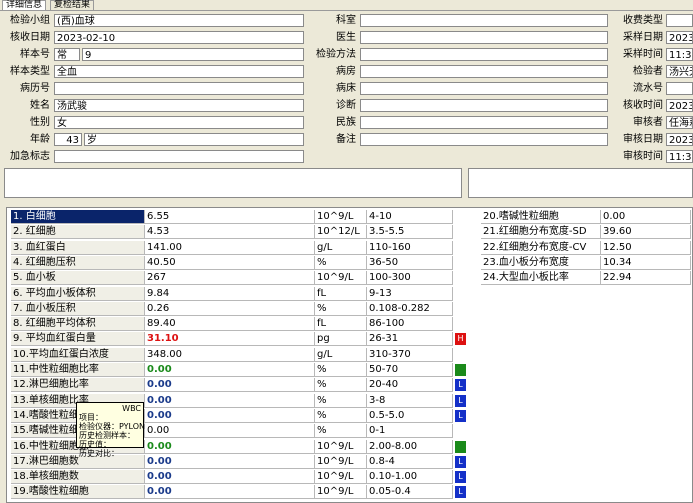 The height and width of the screenshot is (503, 693). I want to click on result-row: 22.红细胞分布宽度-CV 12.50, so click(585, 248).